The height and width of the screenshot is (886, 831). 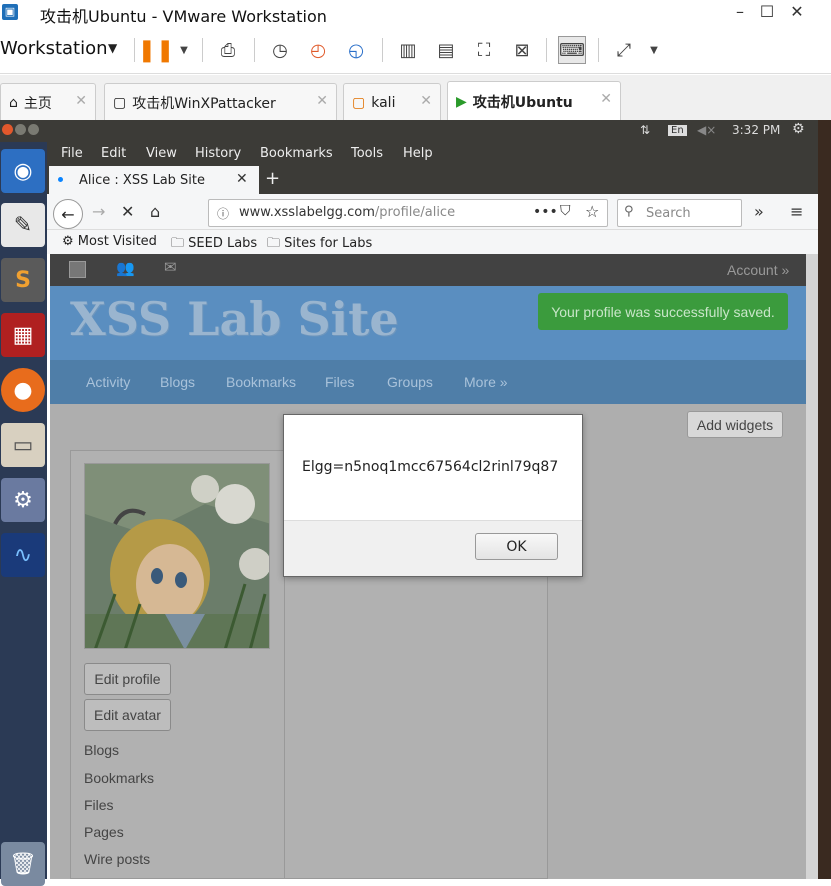 What do you see at coordinates (629, 211) in the screenshot?
I see `search-icon: ⚲` at bounding box center [629, 211].